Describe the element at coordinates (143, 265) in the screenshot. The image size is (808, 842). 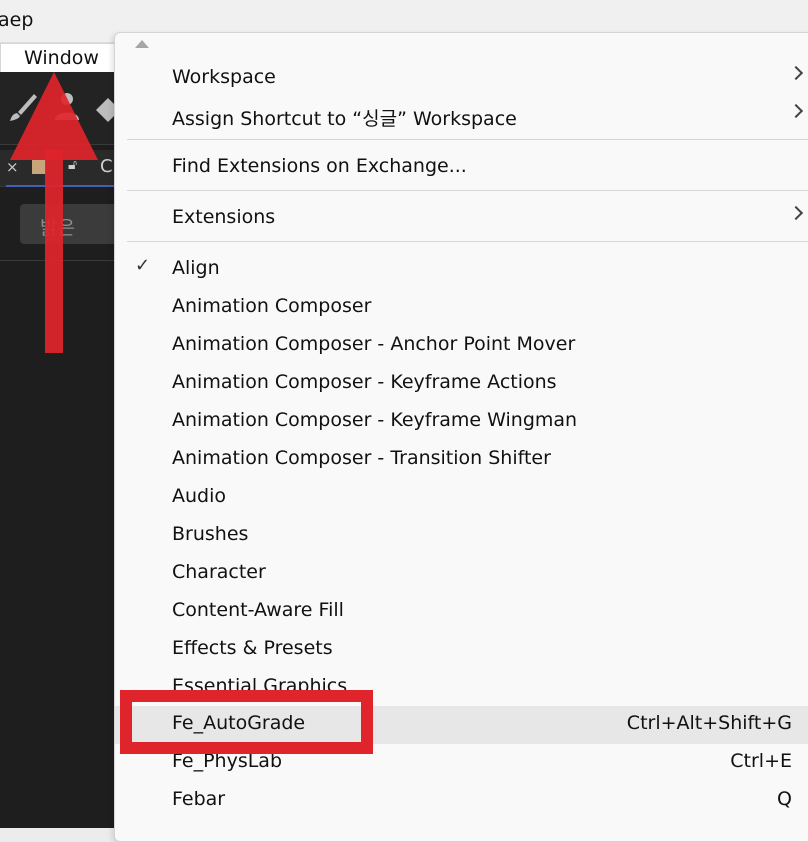
I see `checkmark-icon: ✓` at that location.